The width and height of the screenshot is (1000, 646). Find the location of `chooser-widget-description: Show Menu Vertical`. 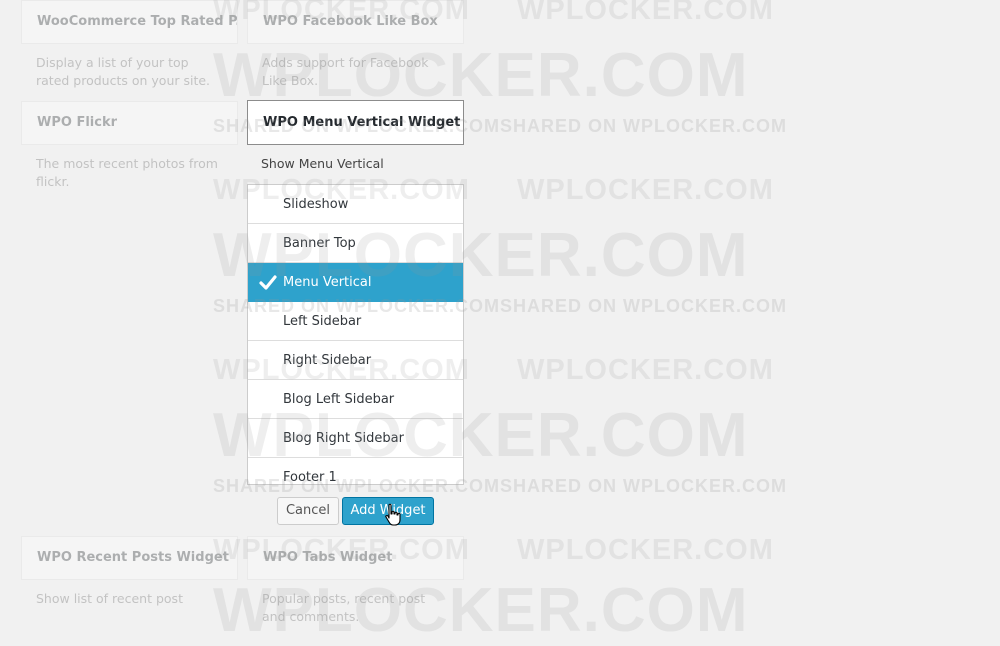

chooser-widget-description: Show Menu Vertical is located at coordinates (322, 163).